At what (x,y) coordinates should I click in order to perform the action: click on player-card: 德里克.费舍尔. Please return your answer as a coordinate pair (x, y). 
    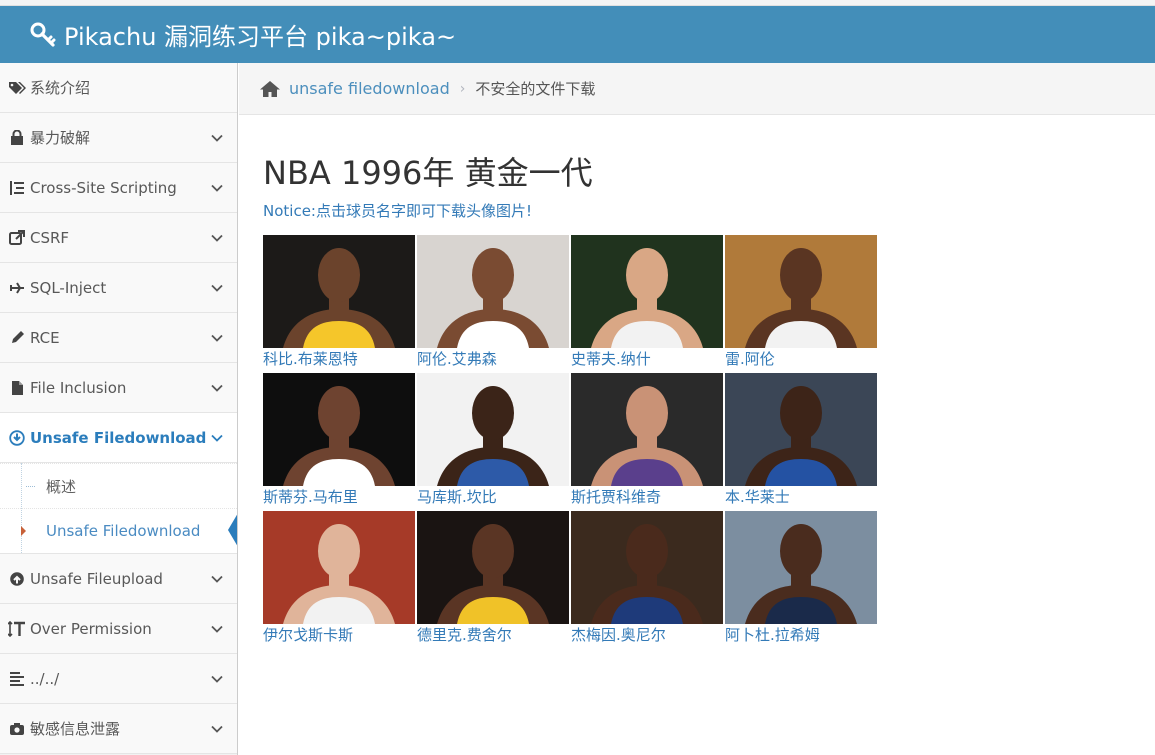
    Looking at the image, I should click on (493, 578).